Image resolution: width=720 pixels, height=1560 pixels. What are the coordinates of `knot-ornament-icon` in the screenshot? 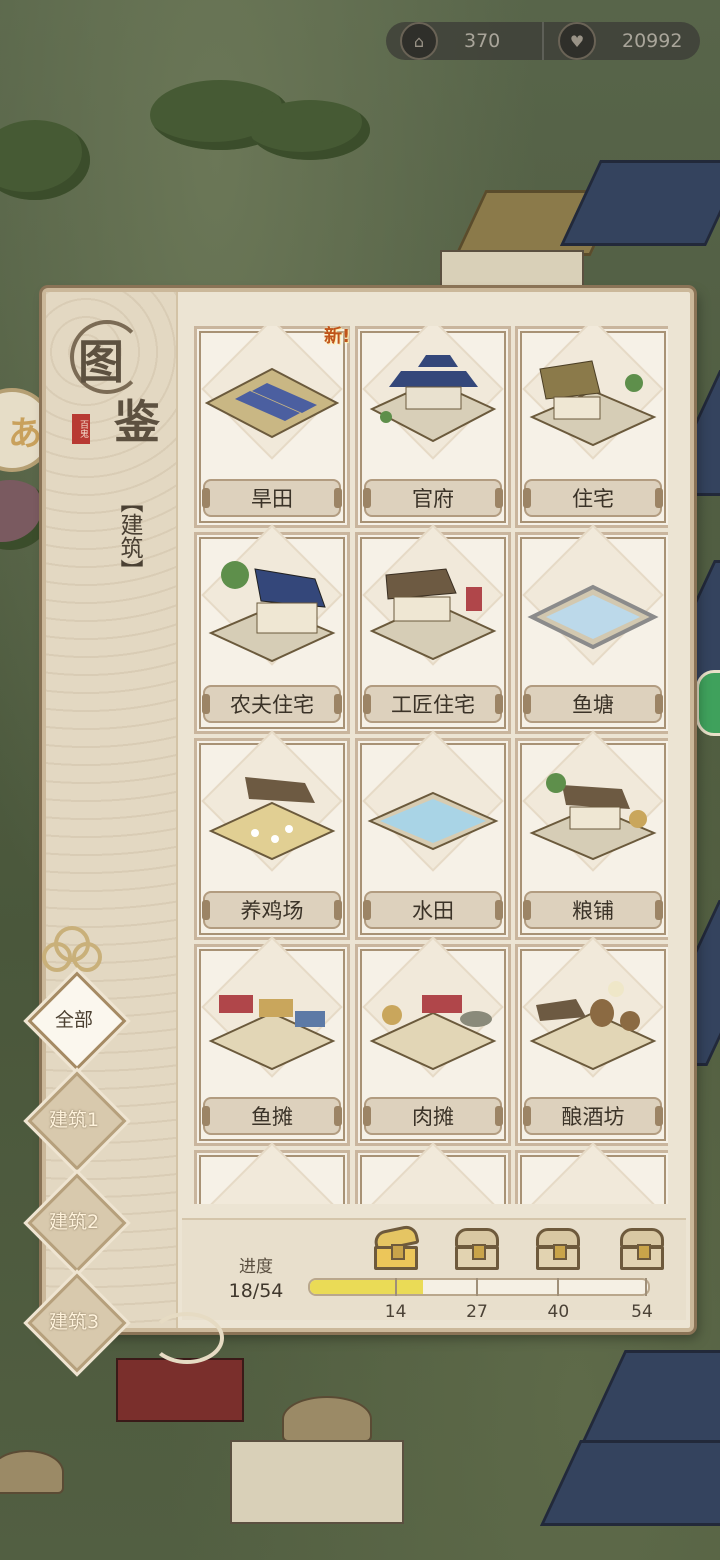 It's located at (72, 950).